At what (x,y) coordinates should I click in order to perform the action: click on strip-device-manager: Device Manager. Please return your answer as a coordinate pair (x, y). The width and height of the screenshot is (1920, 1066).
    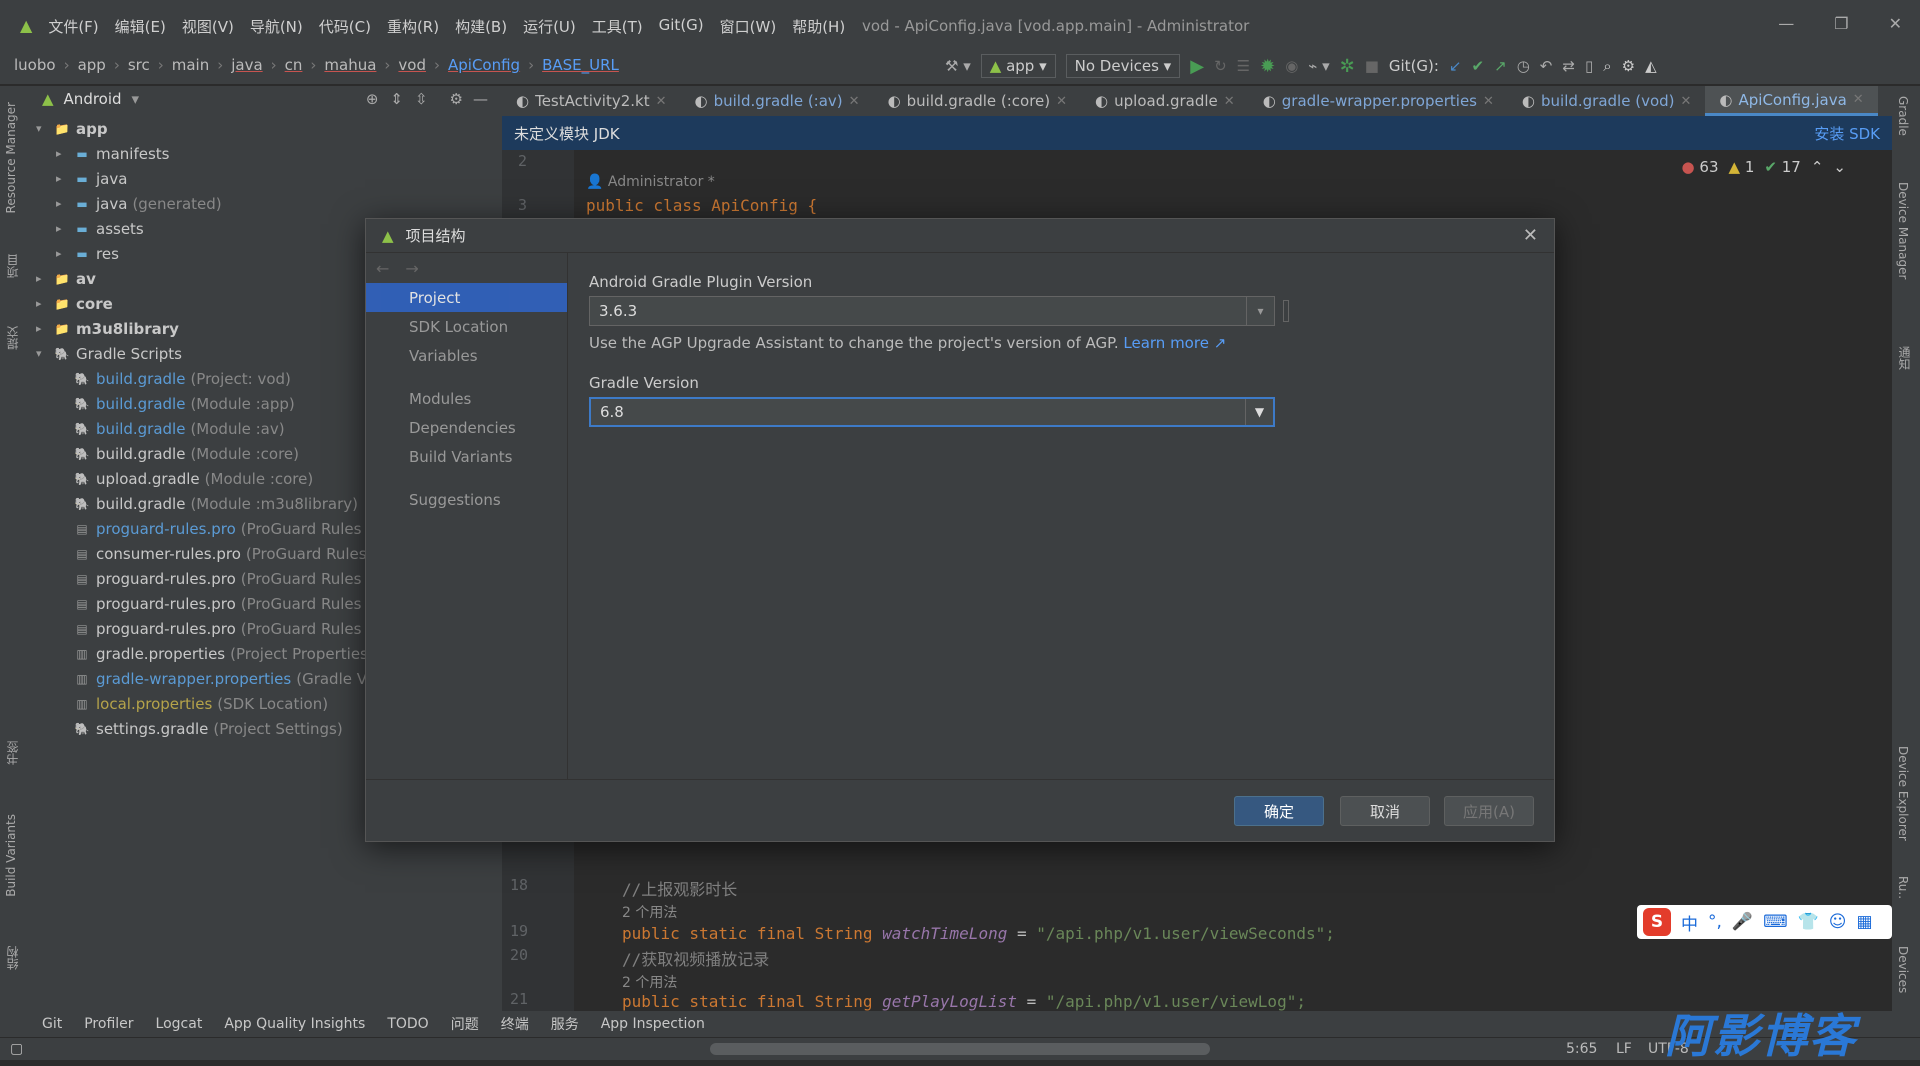
    Looking at the image, I should click on (1903, 230).